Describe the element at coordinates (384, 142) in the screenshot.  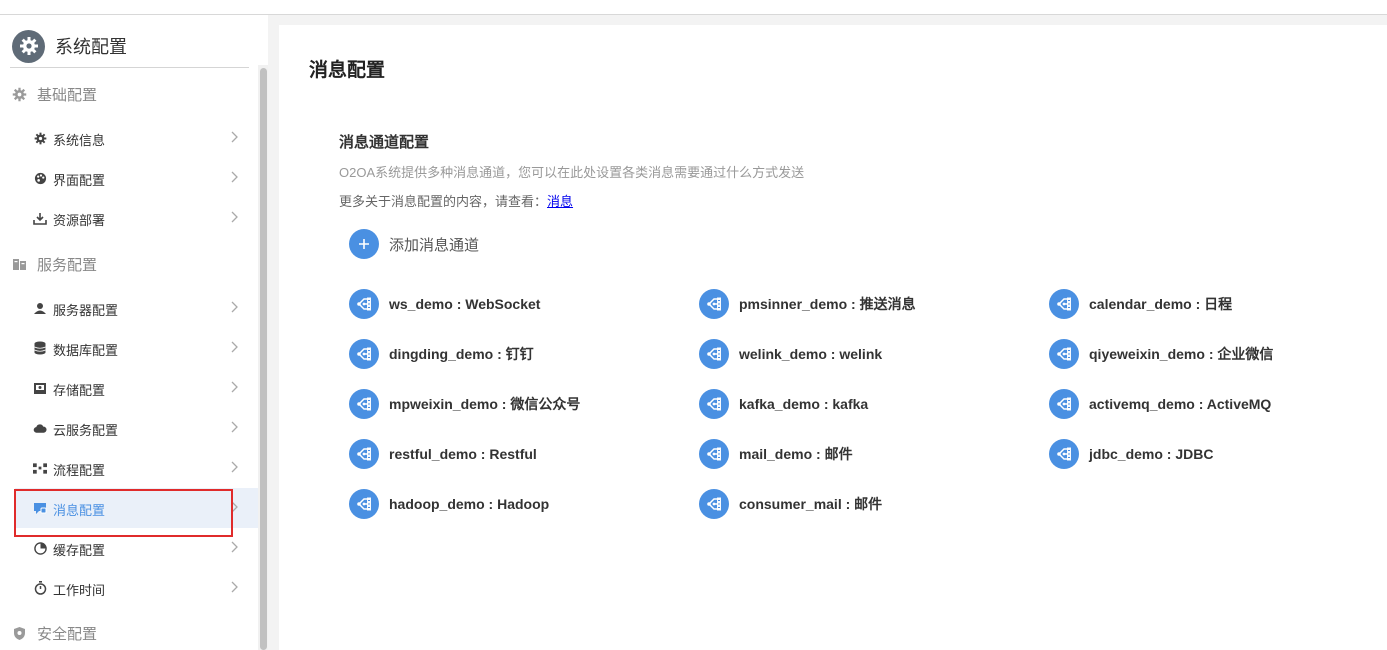
I see `section-title: 消息通道配置` at that location.